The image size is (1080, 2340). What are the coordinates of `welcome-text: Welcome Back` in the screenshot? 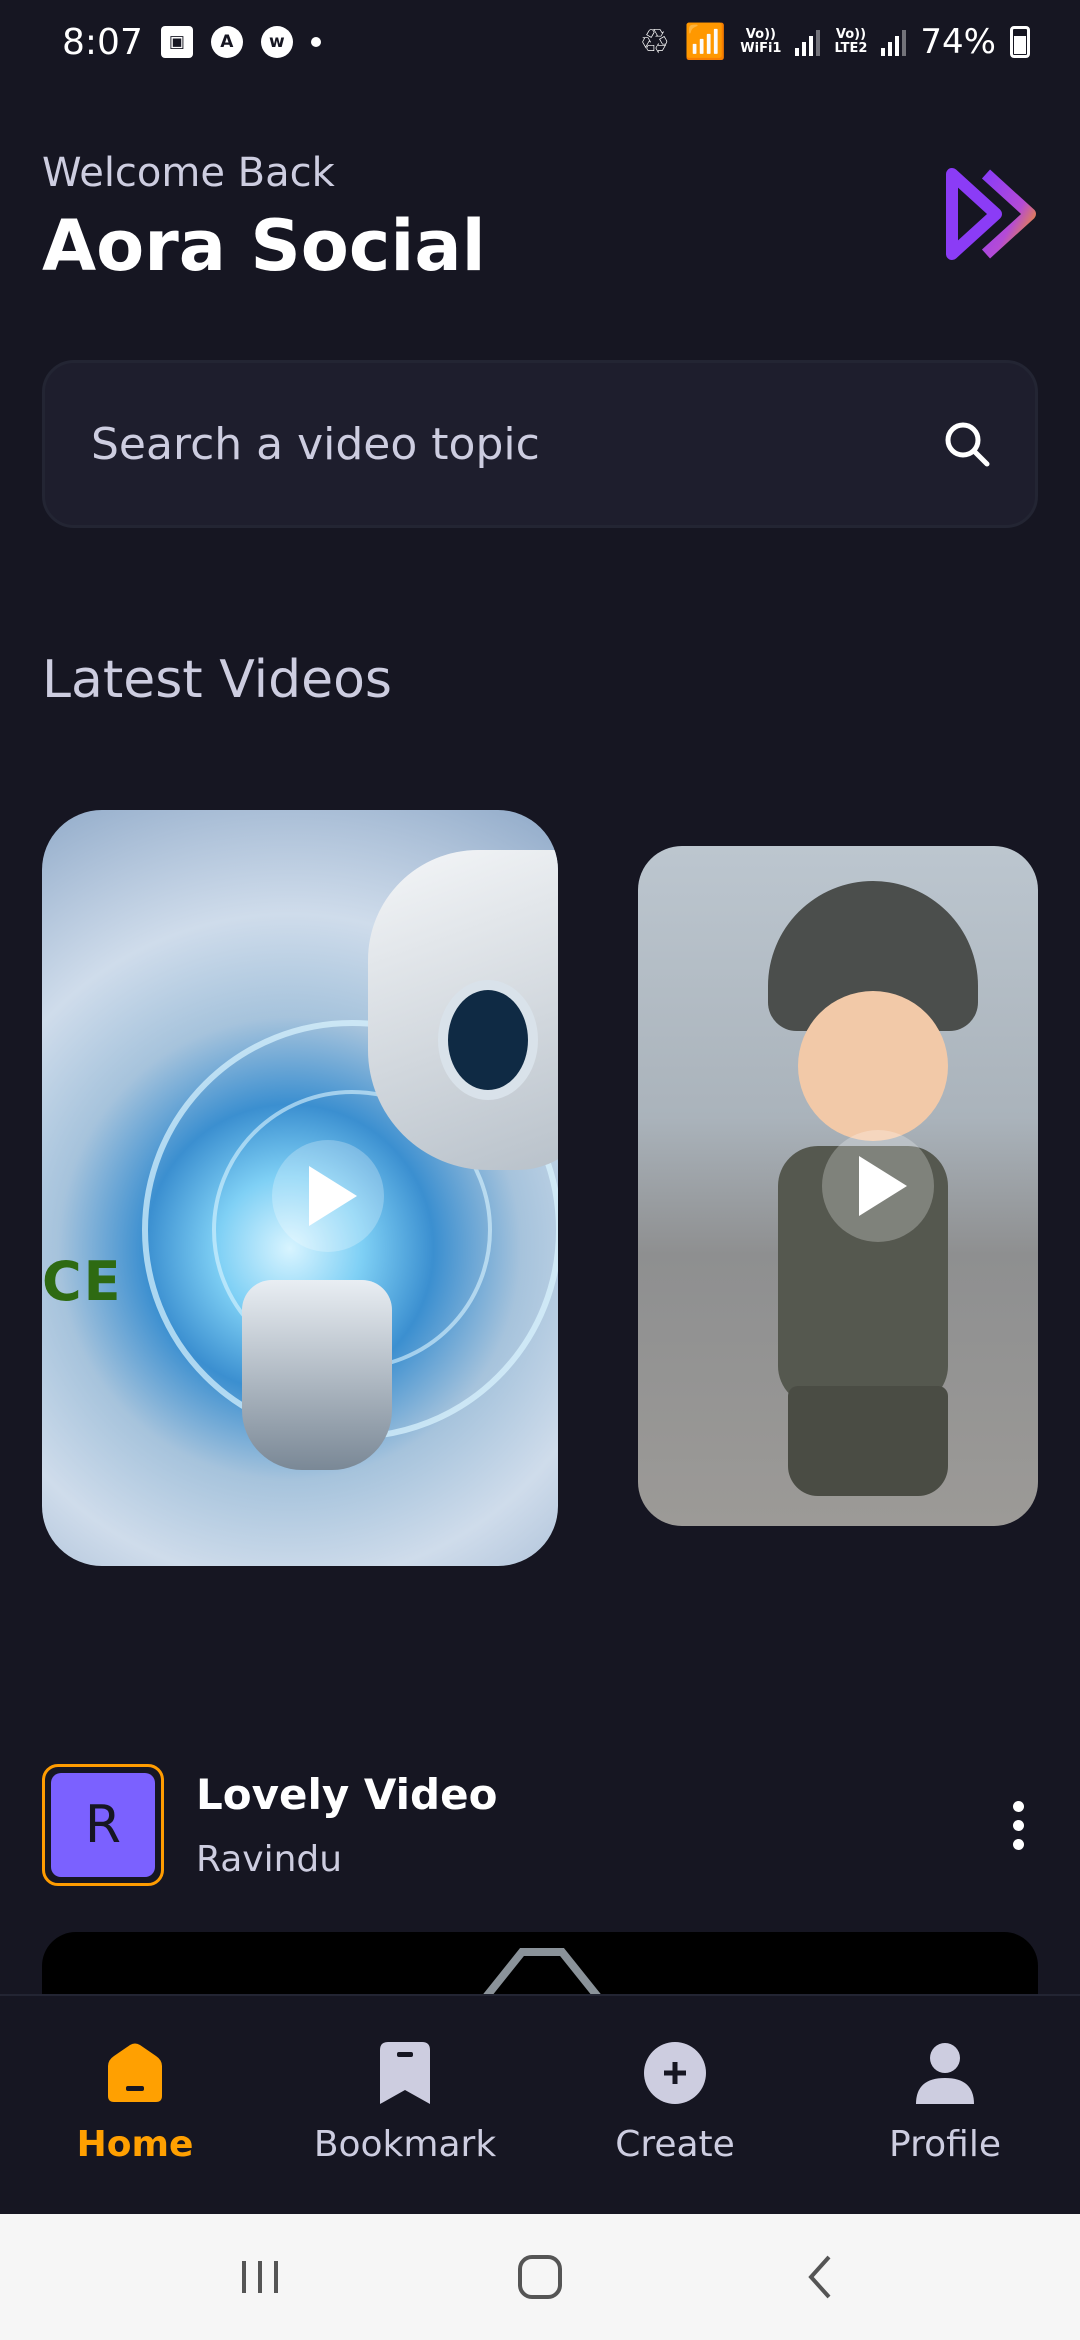 It's located at (188, 173).